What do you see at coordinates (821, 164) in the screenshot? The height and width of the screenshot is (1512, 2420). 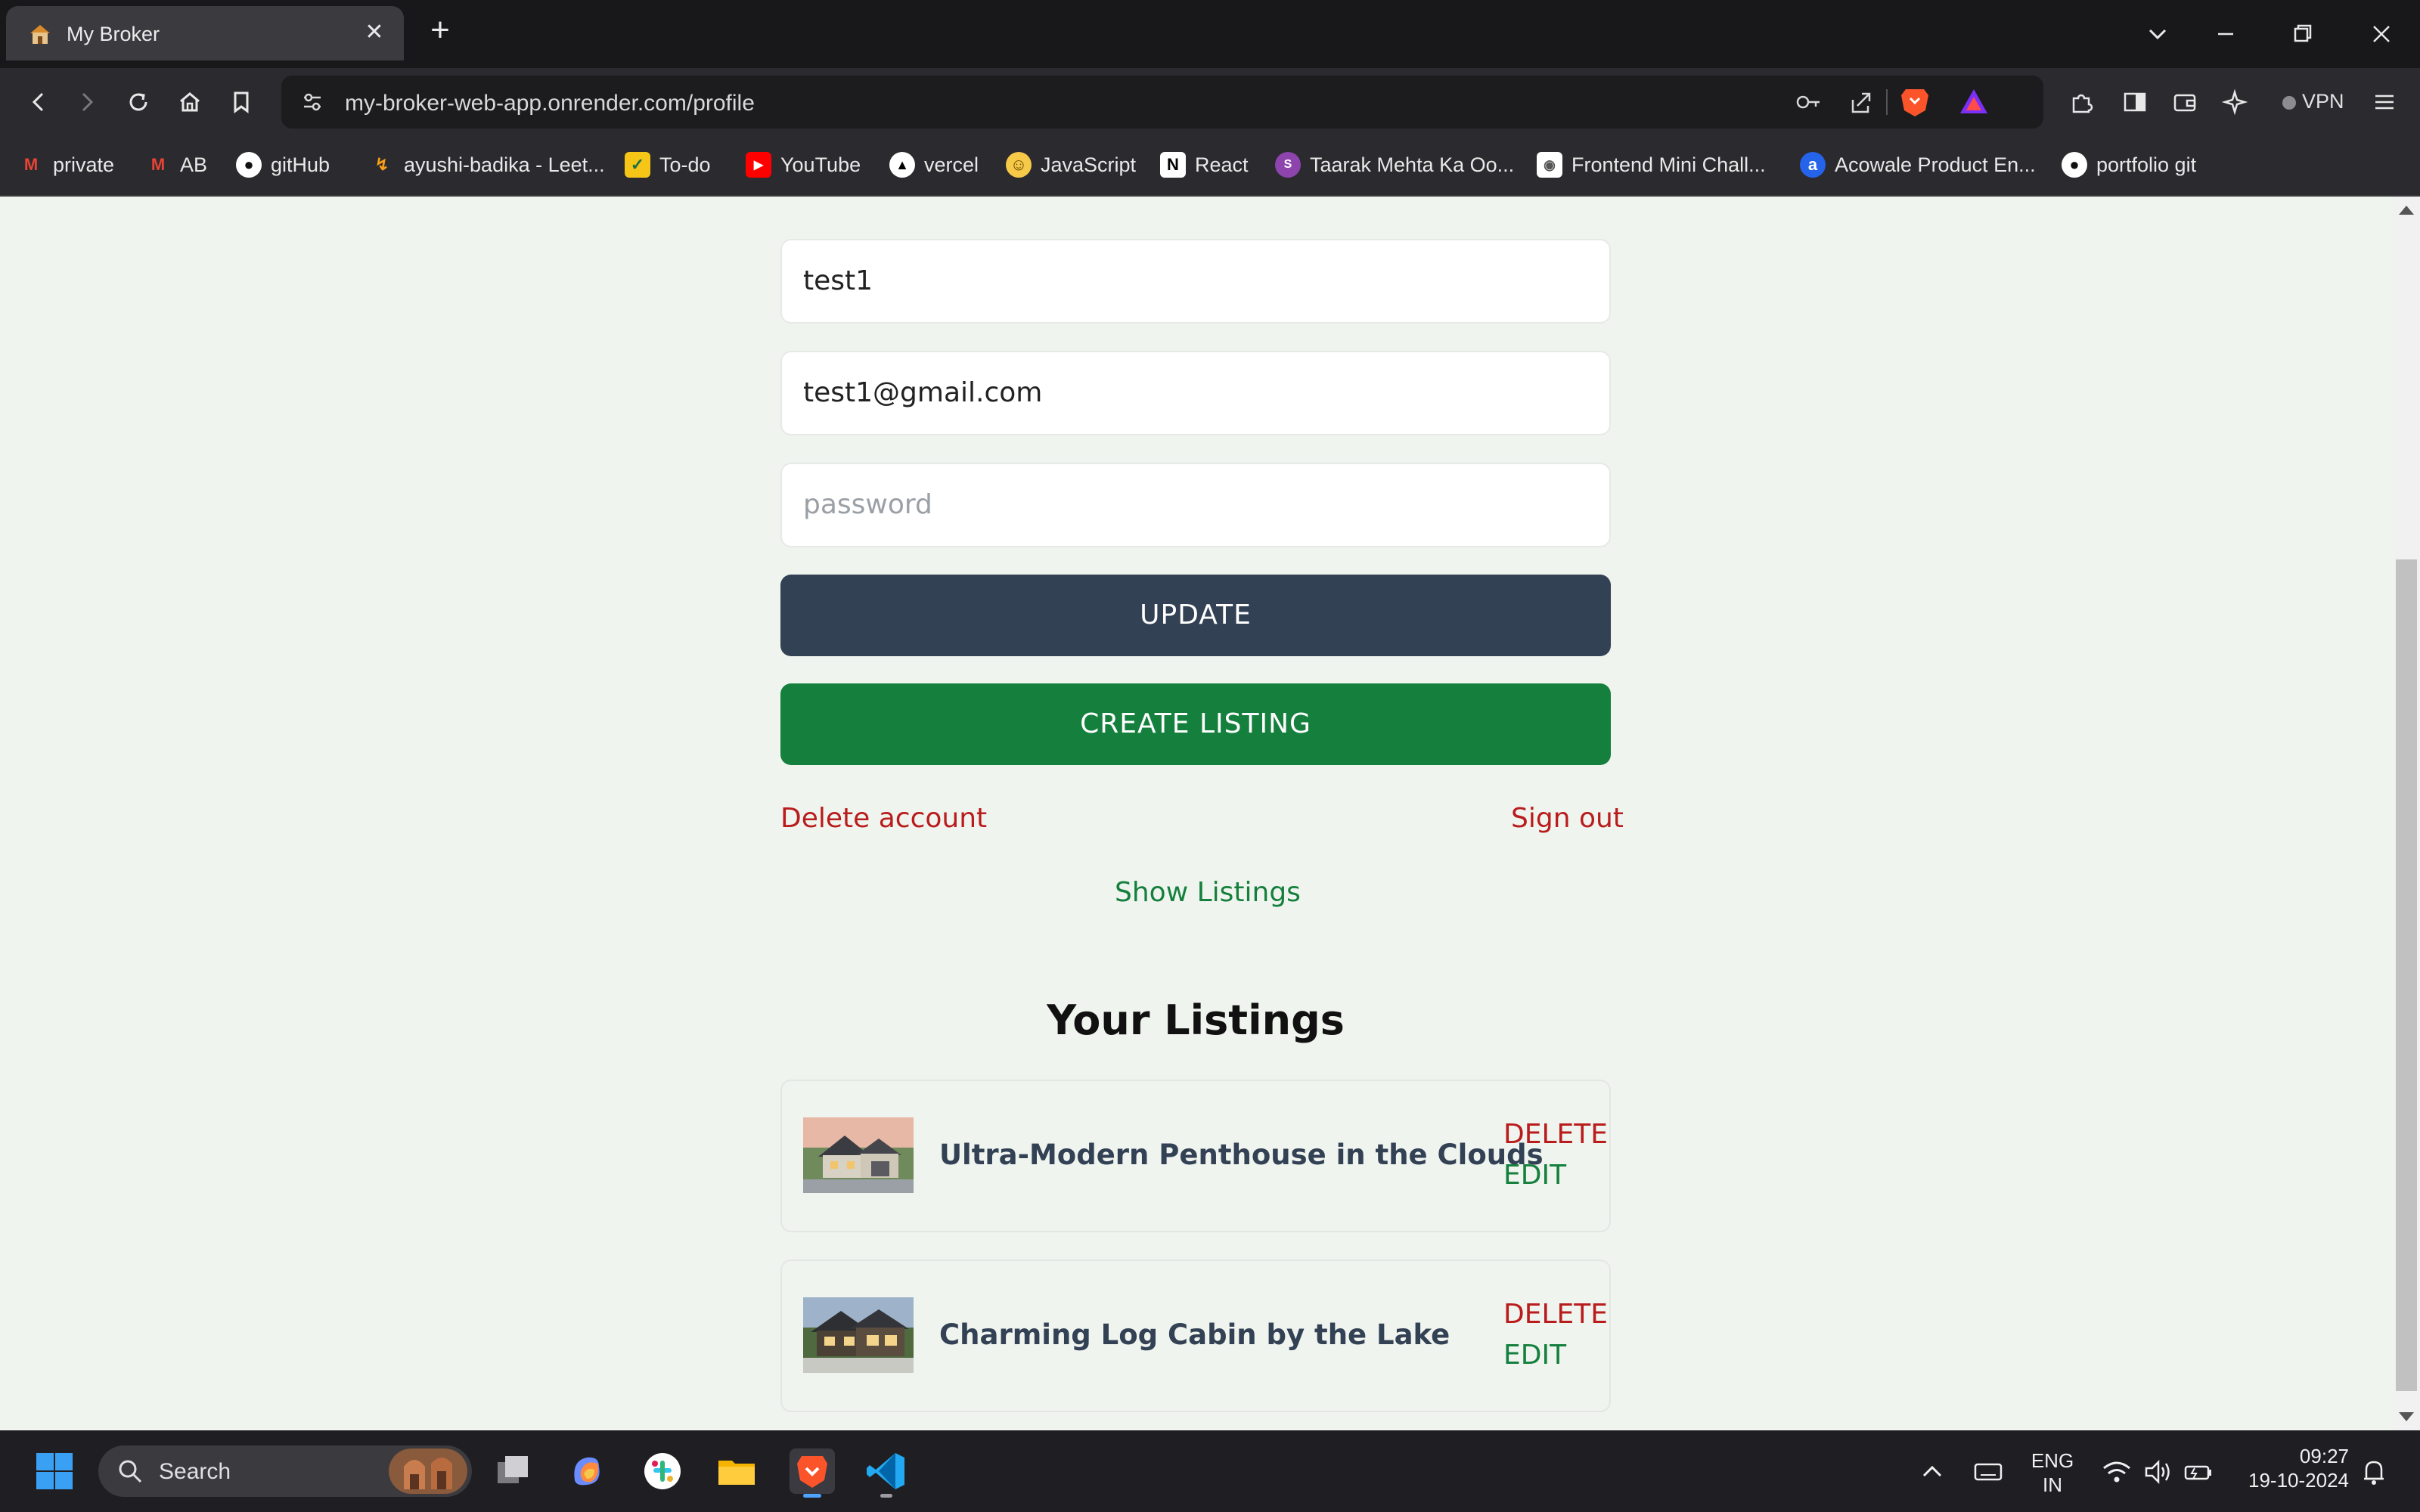 I see `bookmark-label: YouTube` at bounding box center [821, 164].